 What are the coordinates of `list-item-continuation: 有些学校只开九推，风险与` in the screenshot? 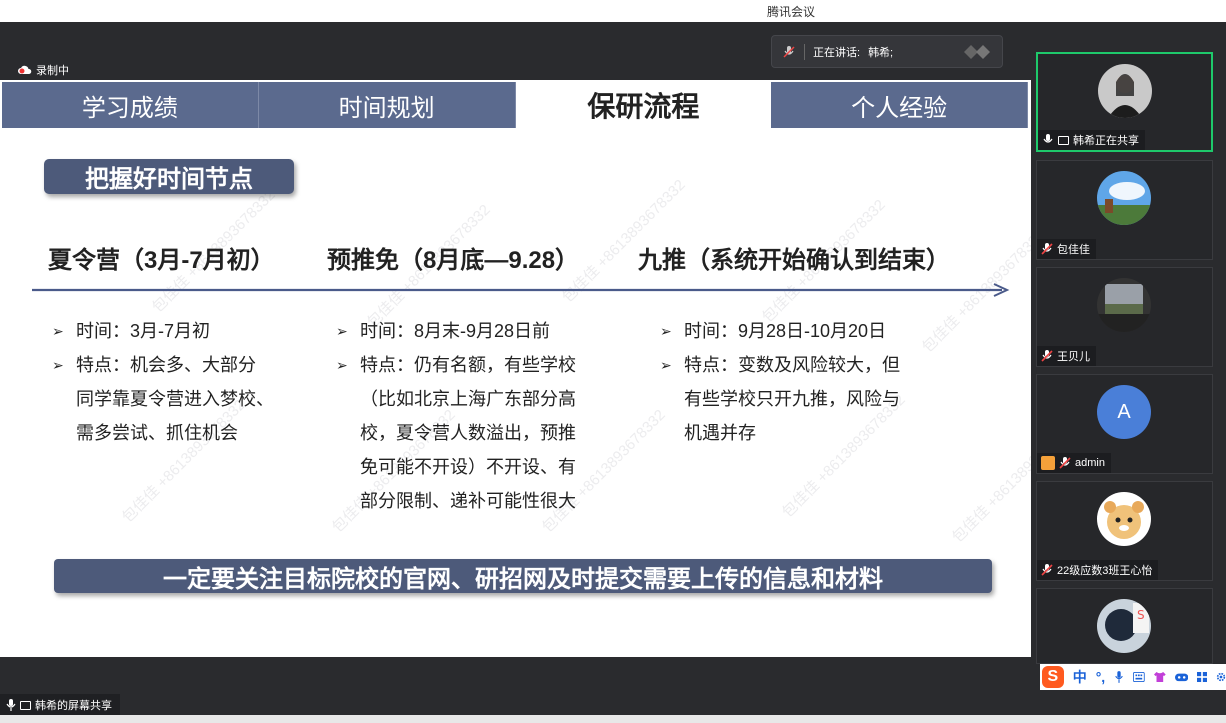 It's located at (792, 399).